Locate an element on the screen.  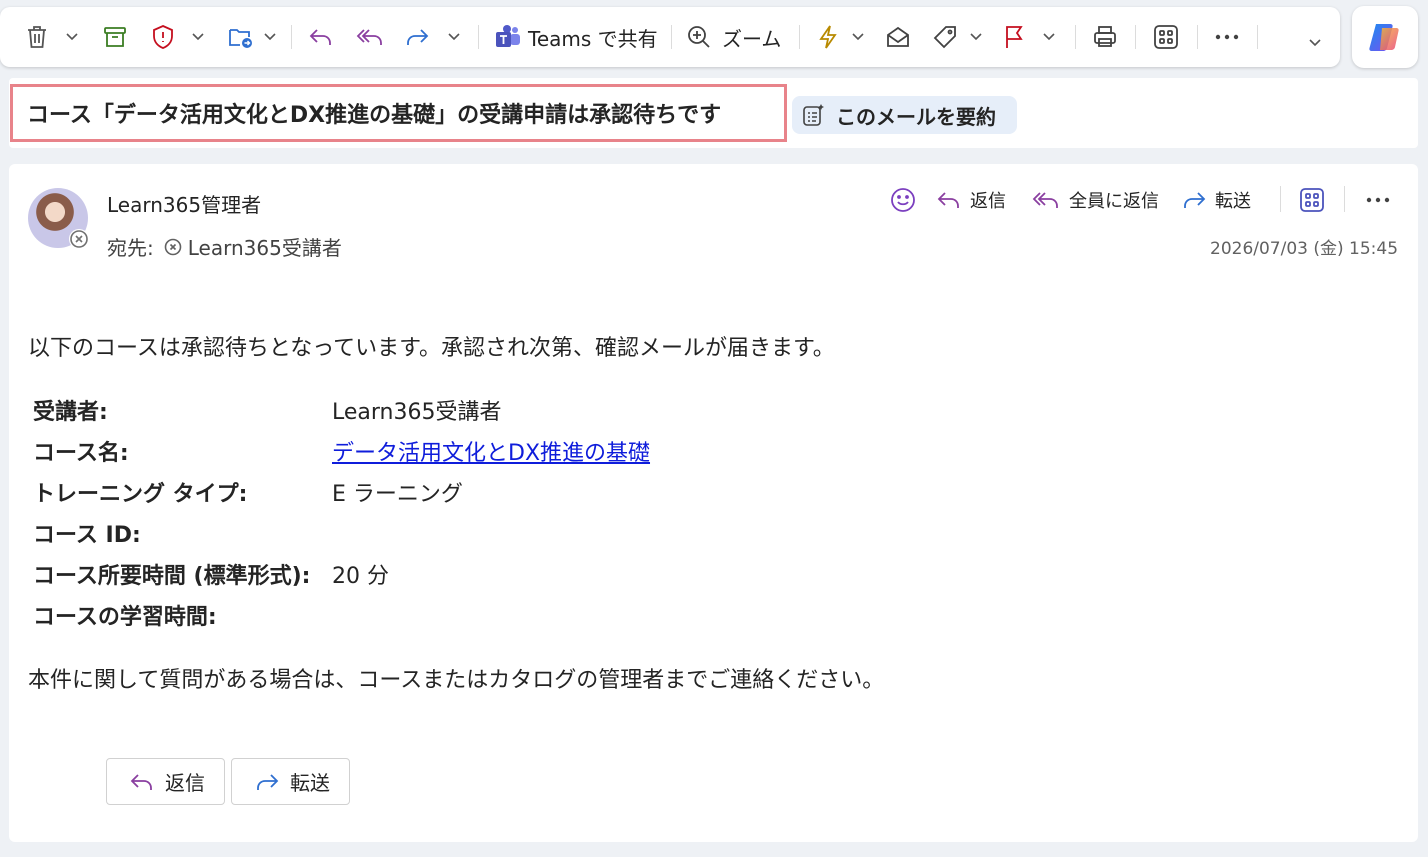
summarize-email-button: このメールを要約 is located at coordinates (904, 115).